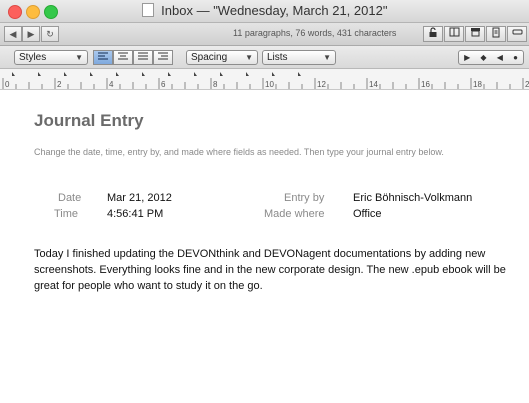 This screenshot has width=529, height=403. Describe the element at coordinates (51, 57) in the screenshot. I see `styles-popup: Styles ▼` at that location.